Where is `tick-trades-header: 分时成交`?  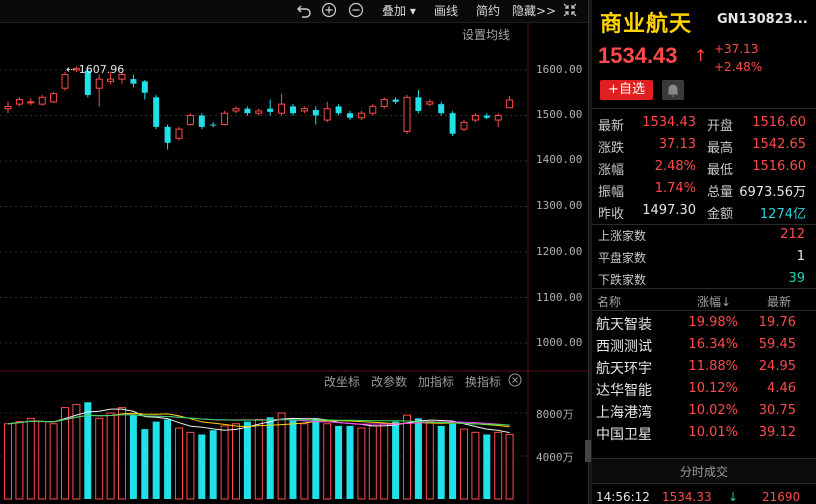 tick-trades-header: 分时成交 is located at coordinates (704, 471).